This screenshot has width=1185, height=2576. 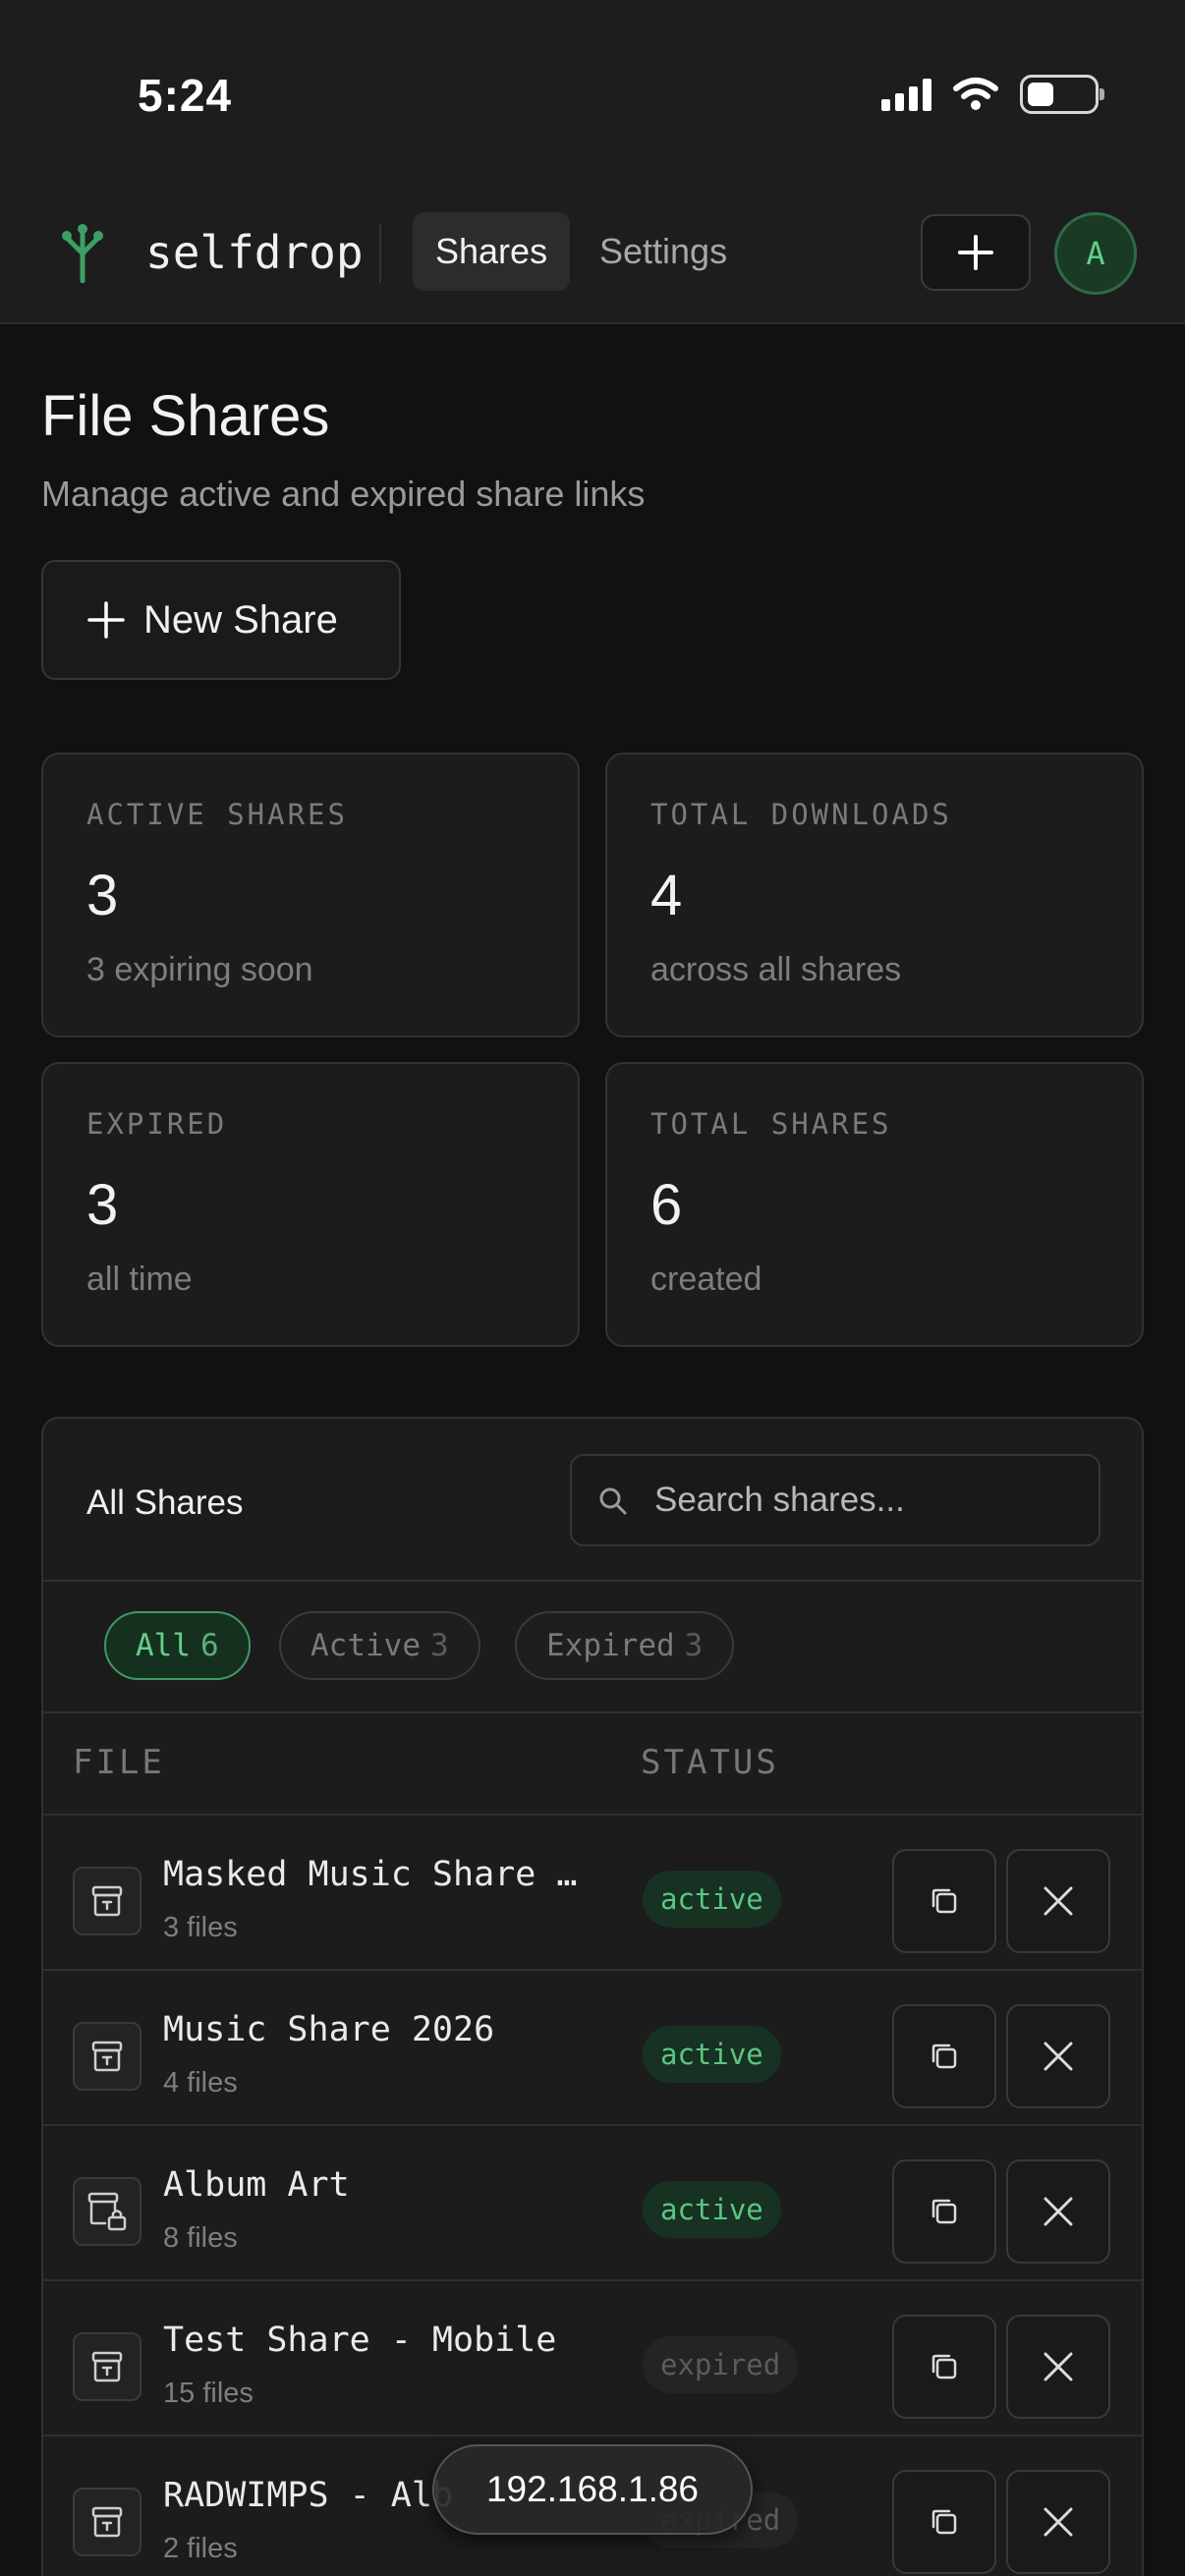 I want to click on stat-note: created, so click(x=706, y=1279).